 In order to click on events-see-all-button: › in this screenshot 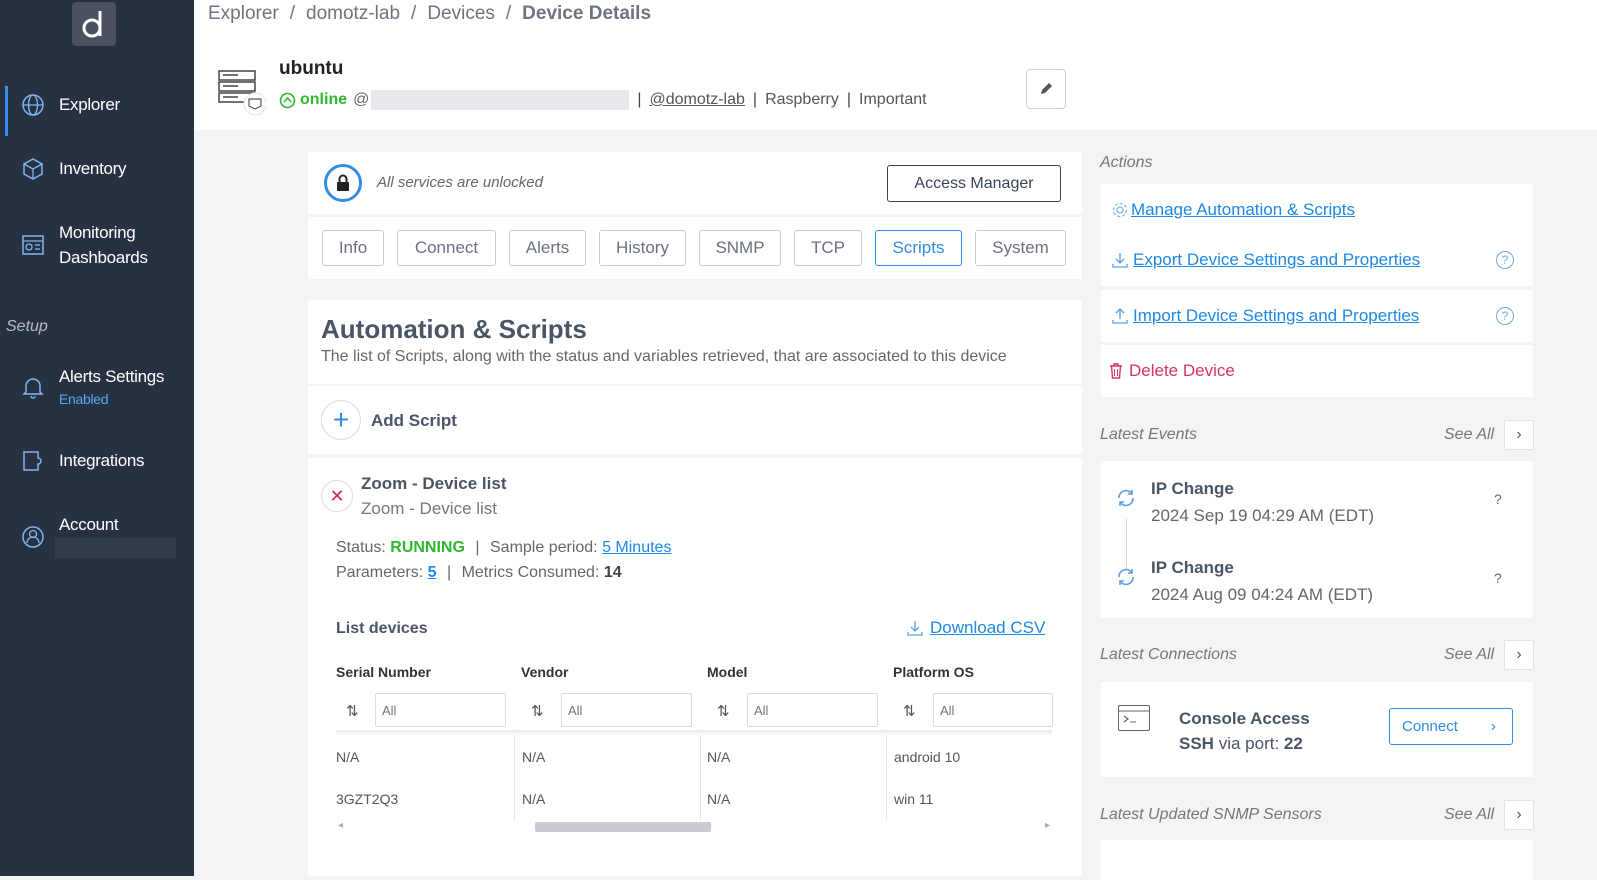, I will do `click(1519, 435)`.